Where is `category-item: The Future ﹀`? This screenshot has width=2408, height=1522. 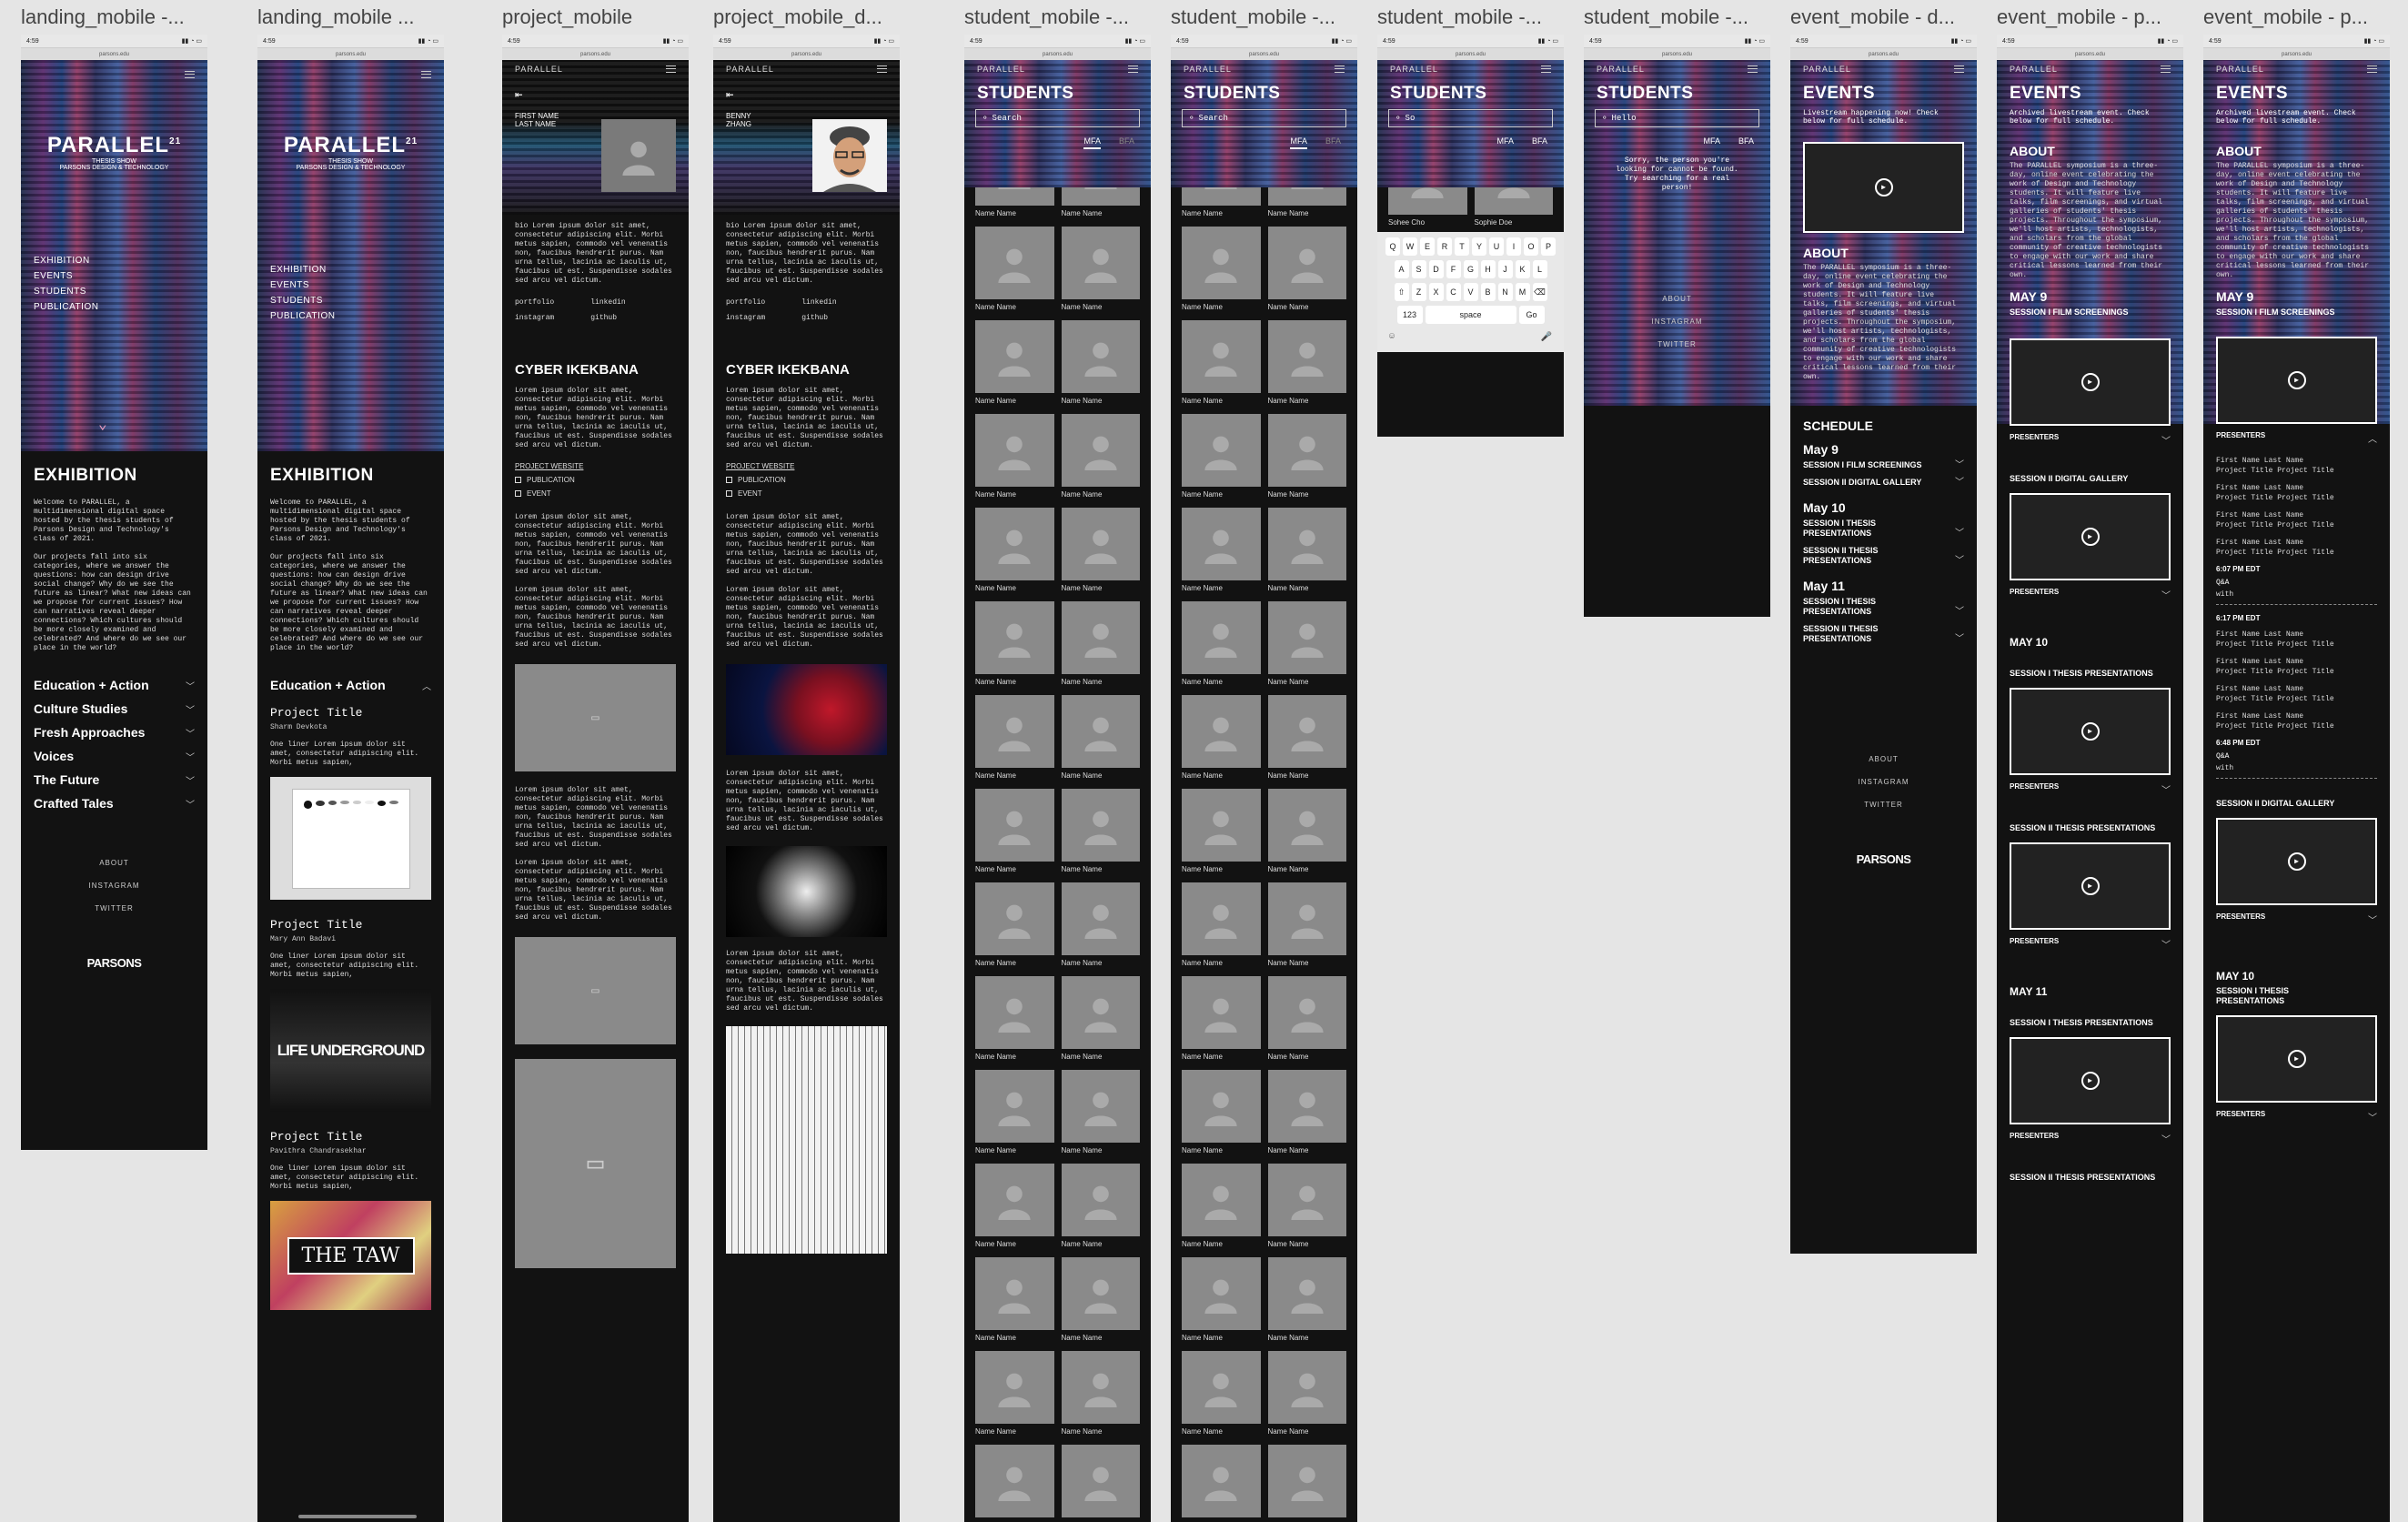 category-item: The Future ﹀ is located at coordinates (114, 779).